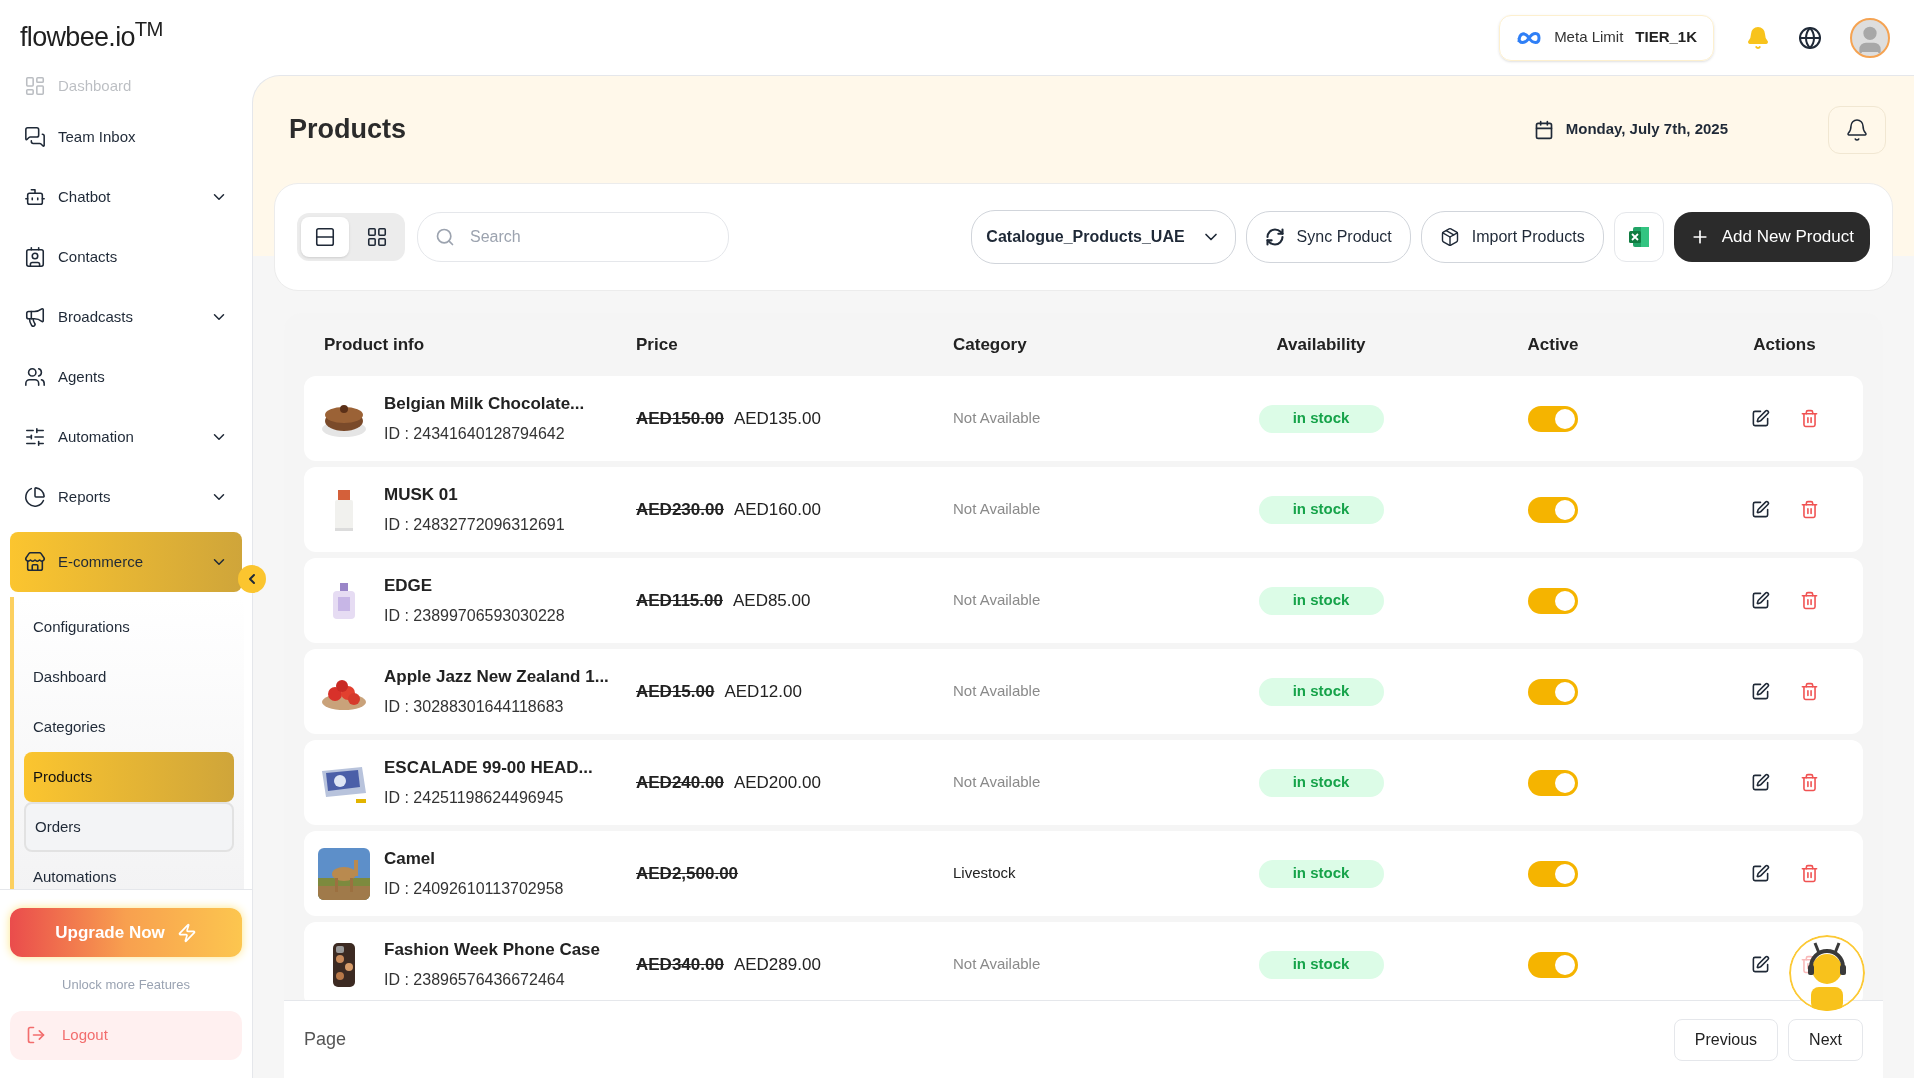 Image resolution: width=1918 pixels, height=1078 pixels. I want to click on product-id: ID : 23899706593030228, so click(474, 616).